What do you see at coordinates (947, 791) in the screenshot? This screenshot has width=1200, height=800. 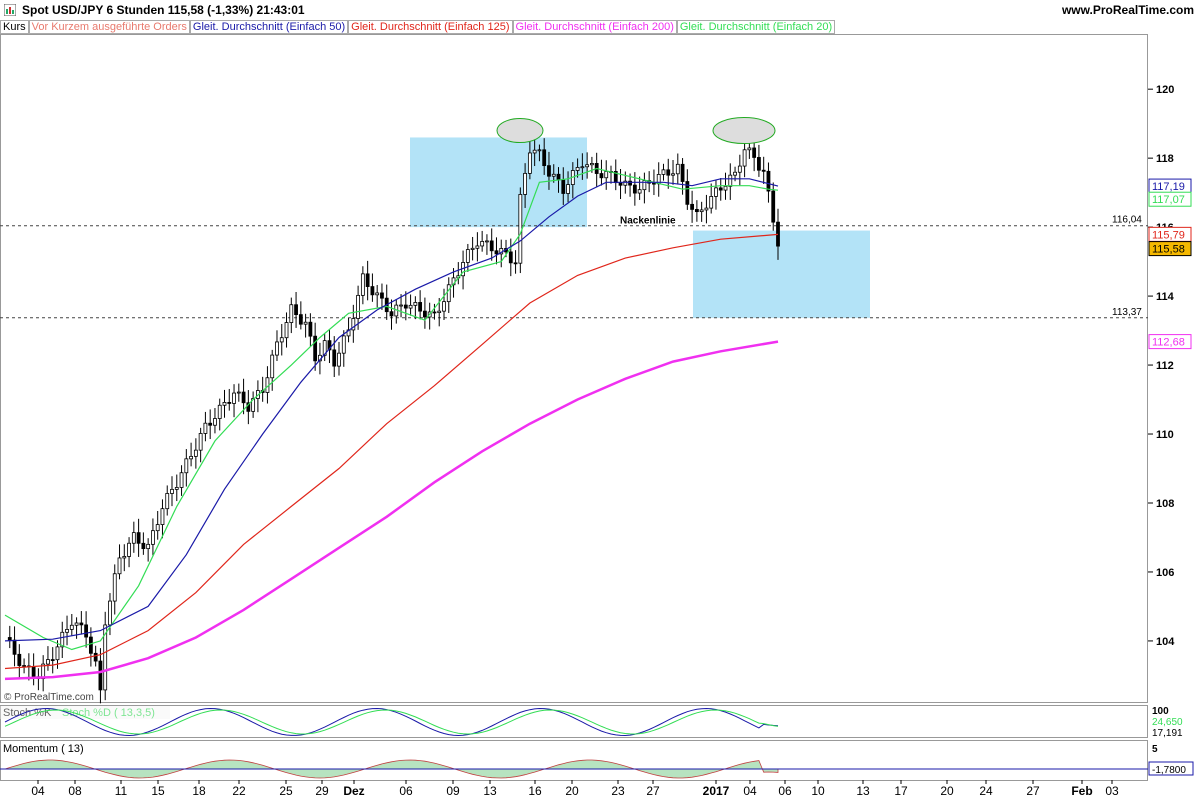 I see `x-tick-label-22: 20` at bounding box center [947, 791].